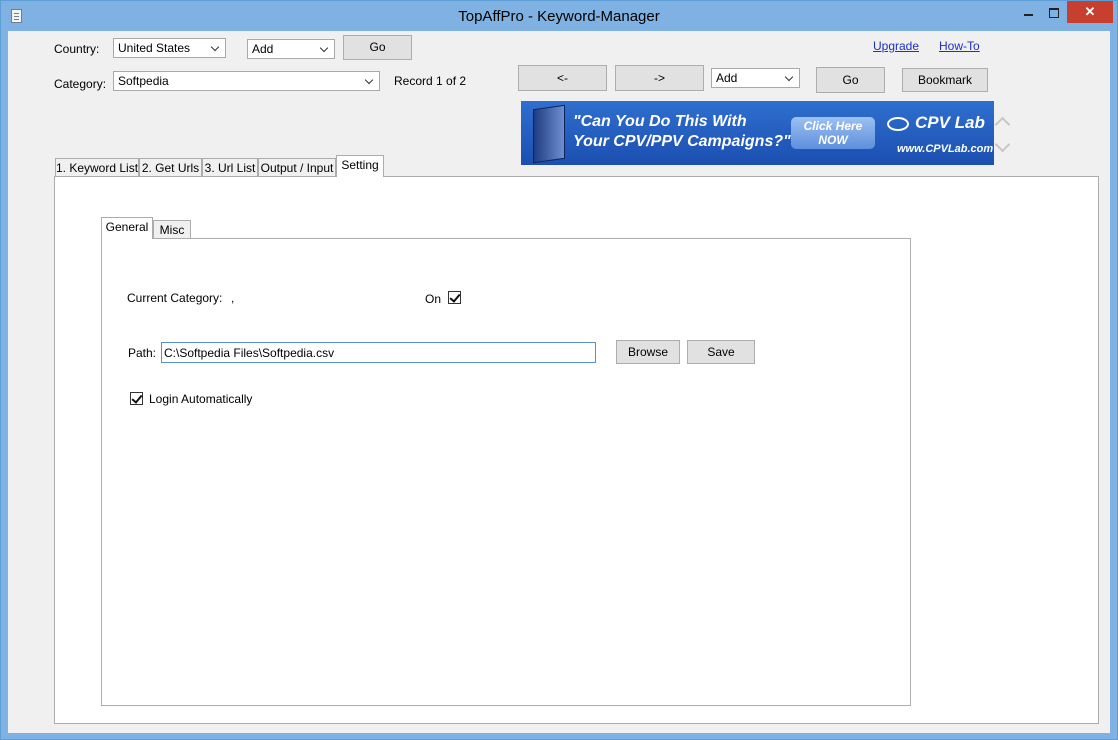  I want to click on title-bar: TopAffPro - Keyword-Manager ✕, so click(559, 16).